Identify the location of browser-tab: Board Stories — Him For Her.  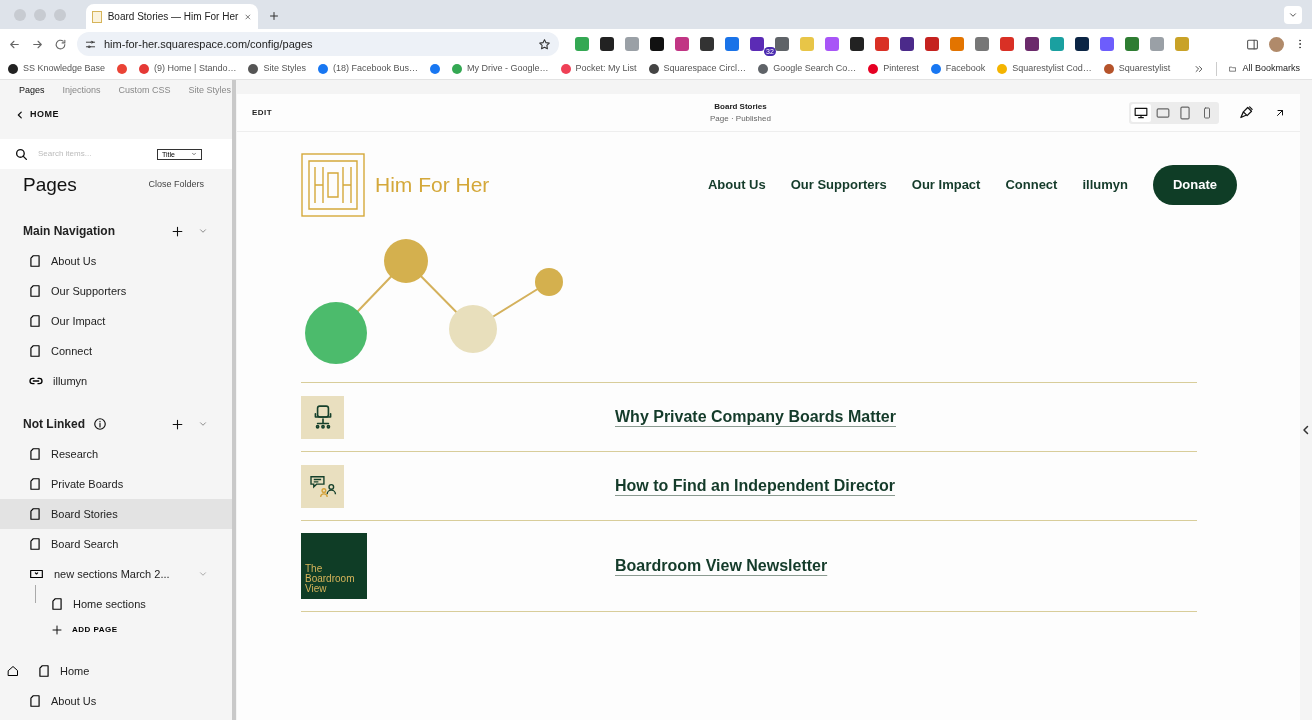
(172, 16).